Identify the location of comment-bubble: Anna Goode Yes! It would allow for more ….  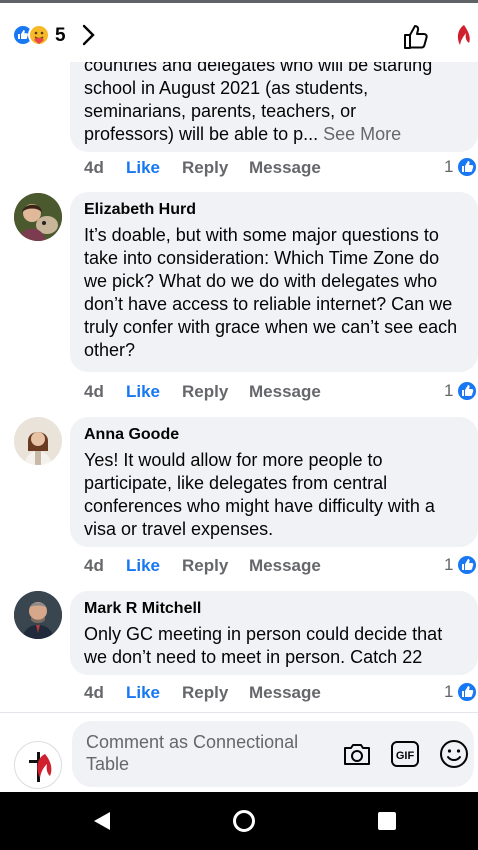
(274, 482).